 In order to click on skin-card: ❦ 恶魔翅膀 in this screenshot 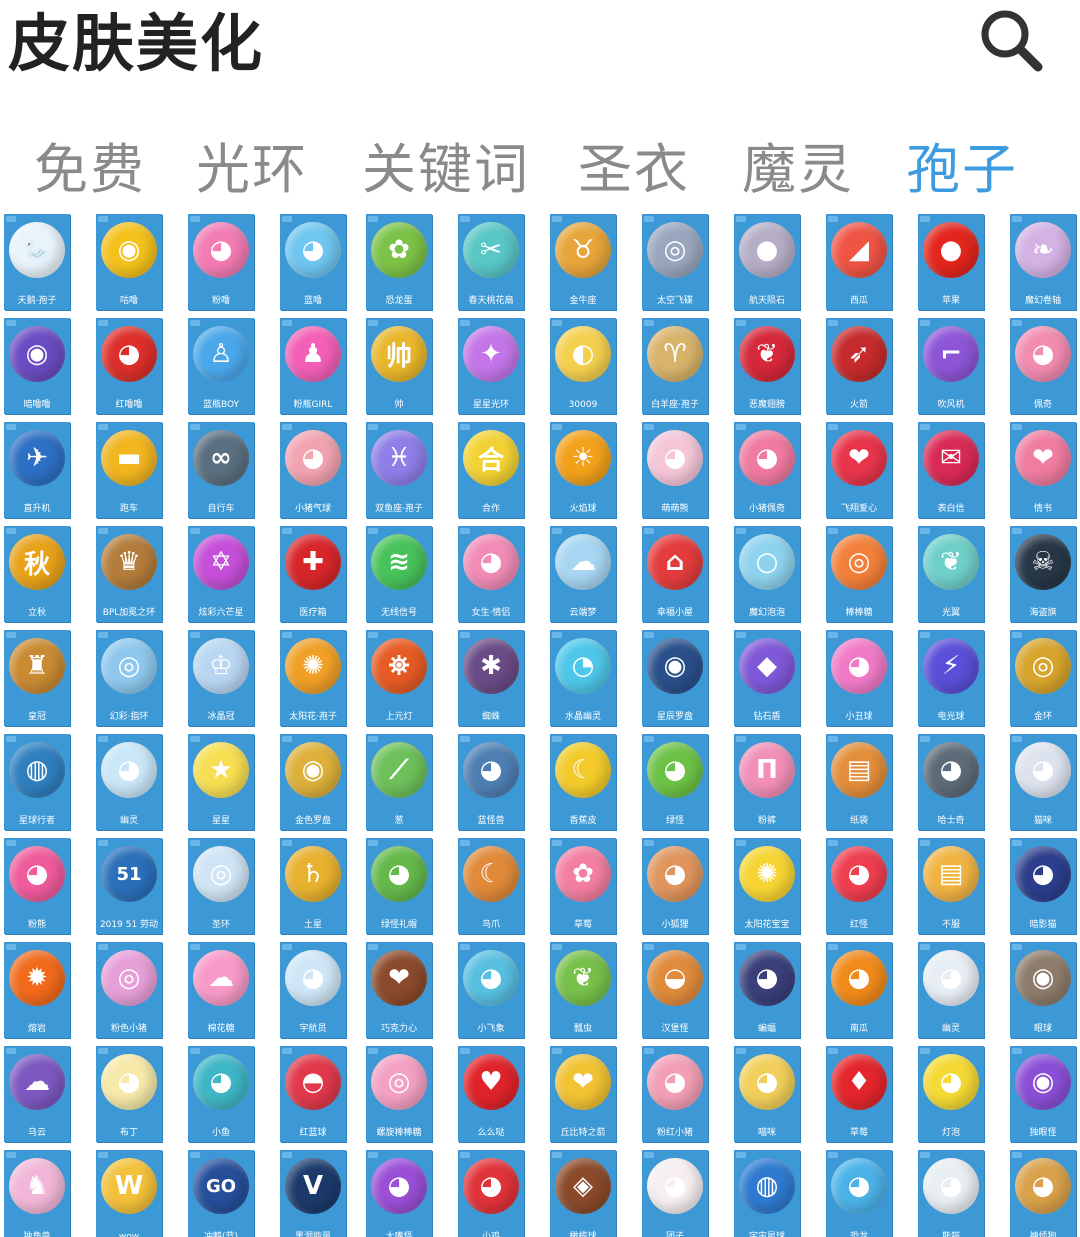, I will do `click(767, 366)`.